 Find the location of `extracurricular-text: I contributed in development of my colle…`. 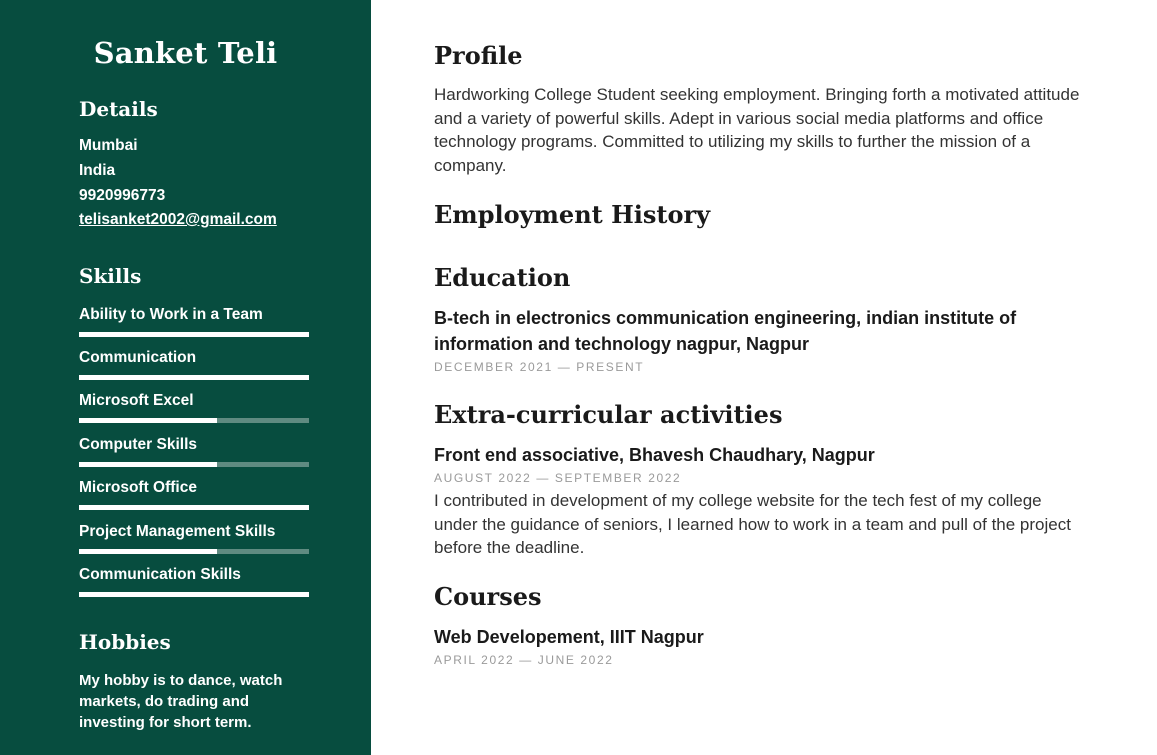

extracurricular-text: I contributed in development of my colle… is located at coordinates (752, 524).